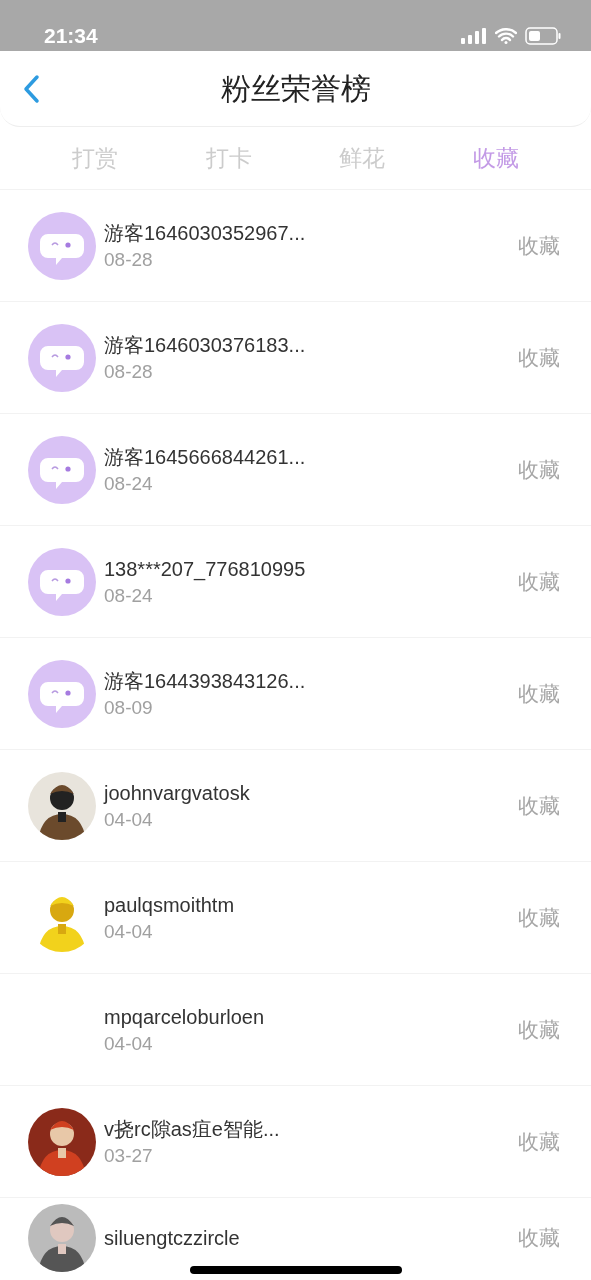 This screenshot has height=1280, width=591. Describe the element at coordinates (496, 158) in the screenshot. I see `tab: 收藏` at that location.